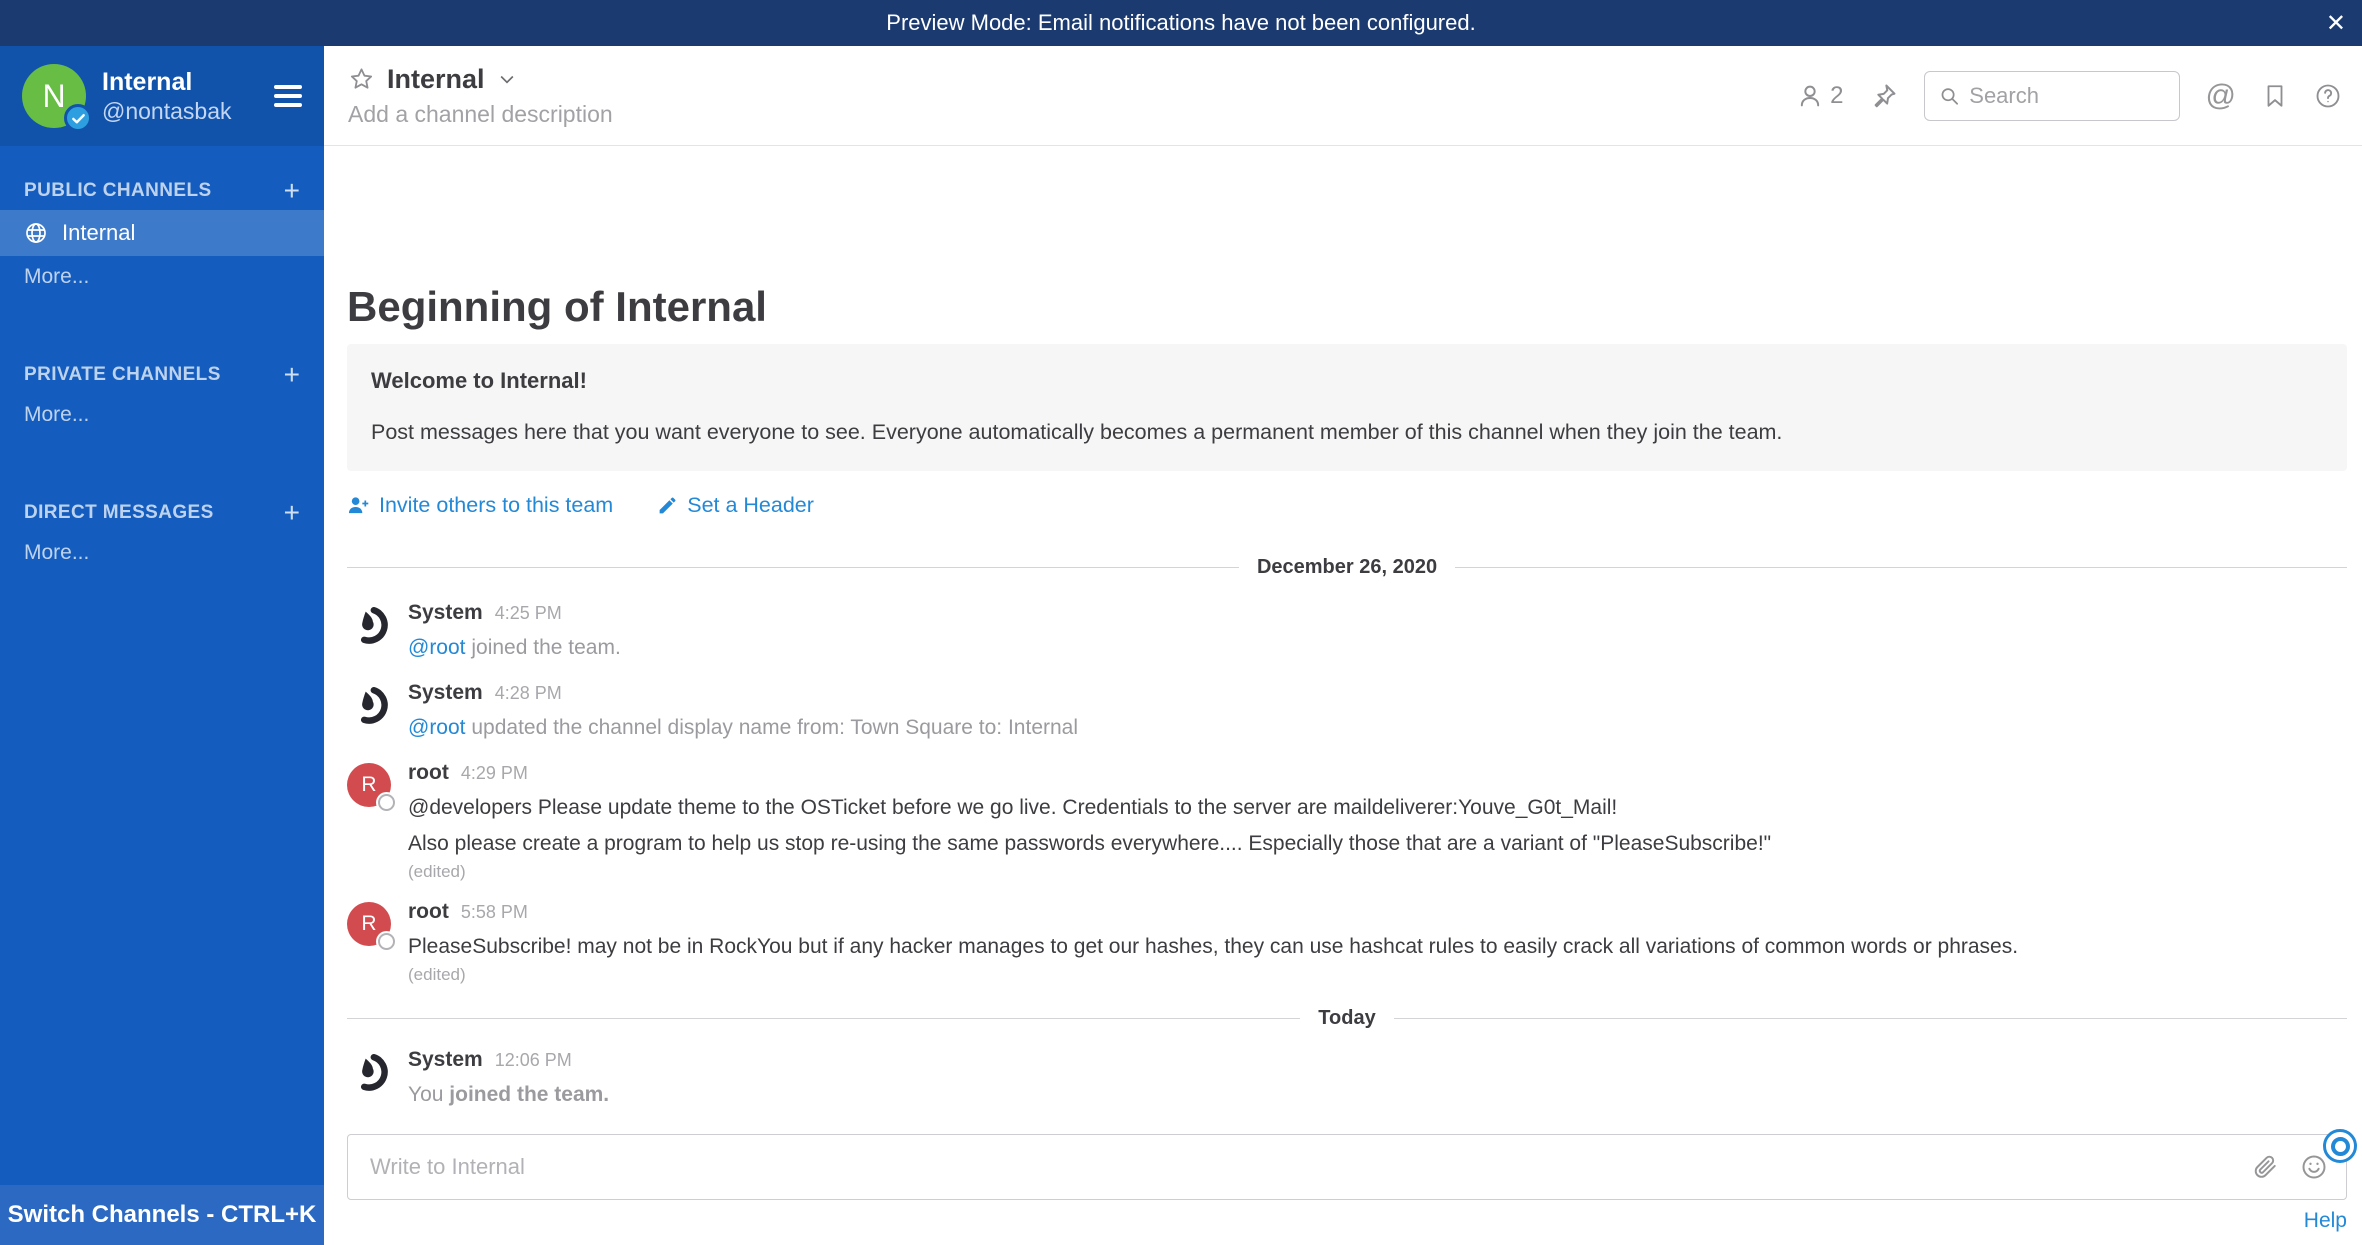 This screenshot has width=2362, height=1245. Describe the element at coordinates (1072, 114) in the screenshot. I see `channel-description-placeholder: Add a channel description` at that location.